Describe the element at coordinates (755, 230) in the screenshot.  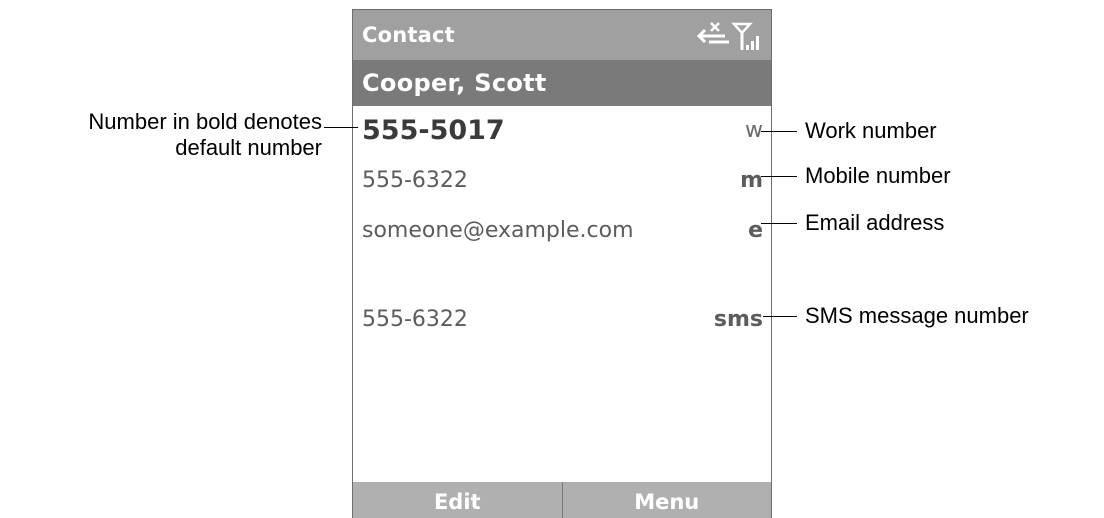
I see `entry-type: e` at that location.